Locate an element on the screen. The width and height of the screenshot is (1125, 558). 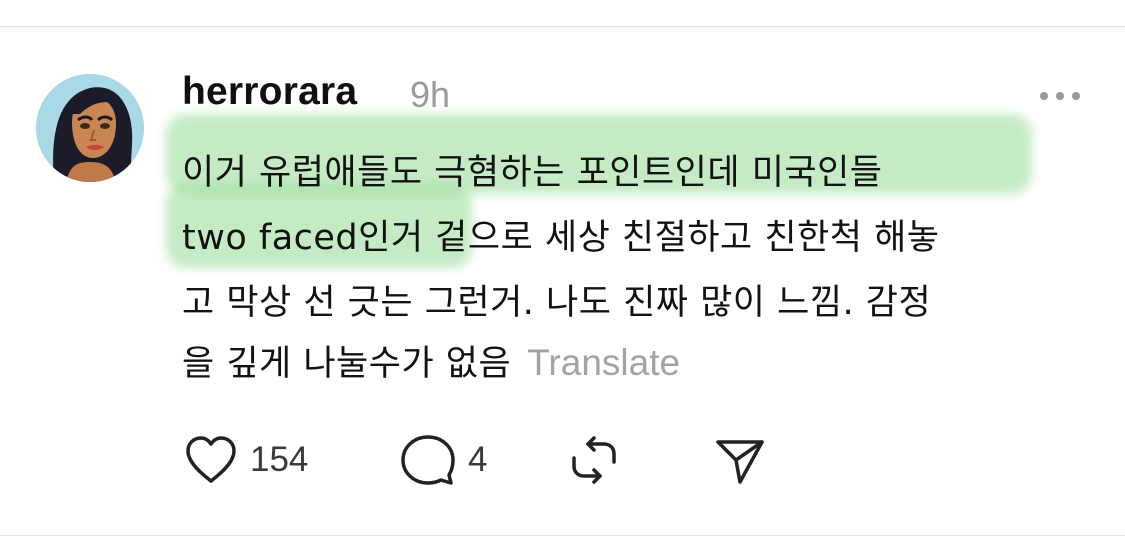
timestamp: 9h is located at coordinates (430, 94).